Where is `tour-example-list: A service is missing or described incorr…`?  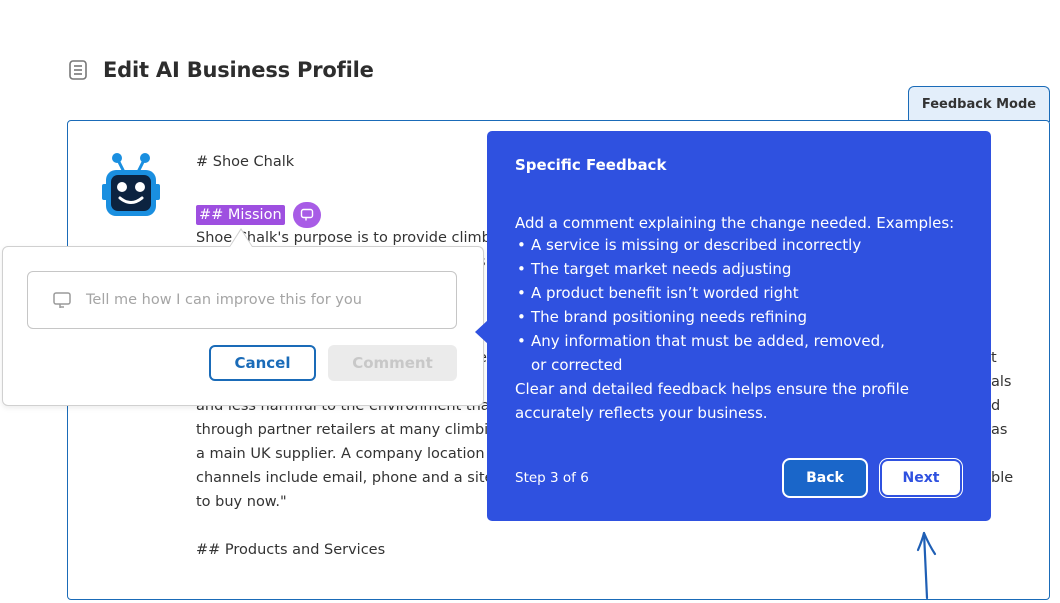 tour-example-list: A service is missing or described incorr… is located at coordinates (750, 305).